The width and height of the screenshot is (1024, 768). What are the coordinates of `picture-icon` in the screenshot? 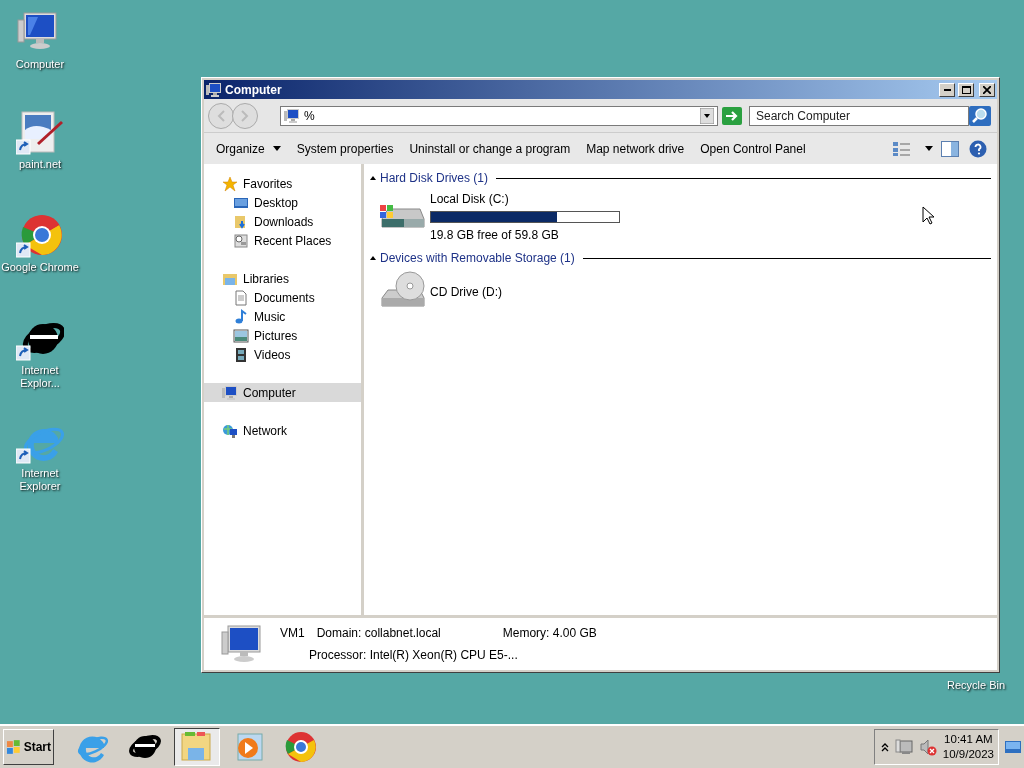 It's located at (241, 335).